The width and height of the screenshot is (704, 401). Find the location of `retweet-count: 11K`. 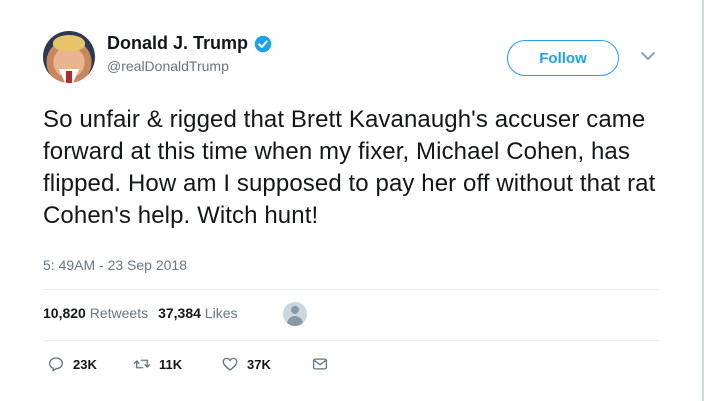

retweet-count: 11K is located at coordinates (171, 364).